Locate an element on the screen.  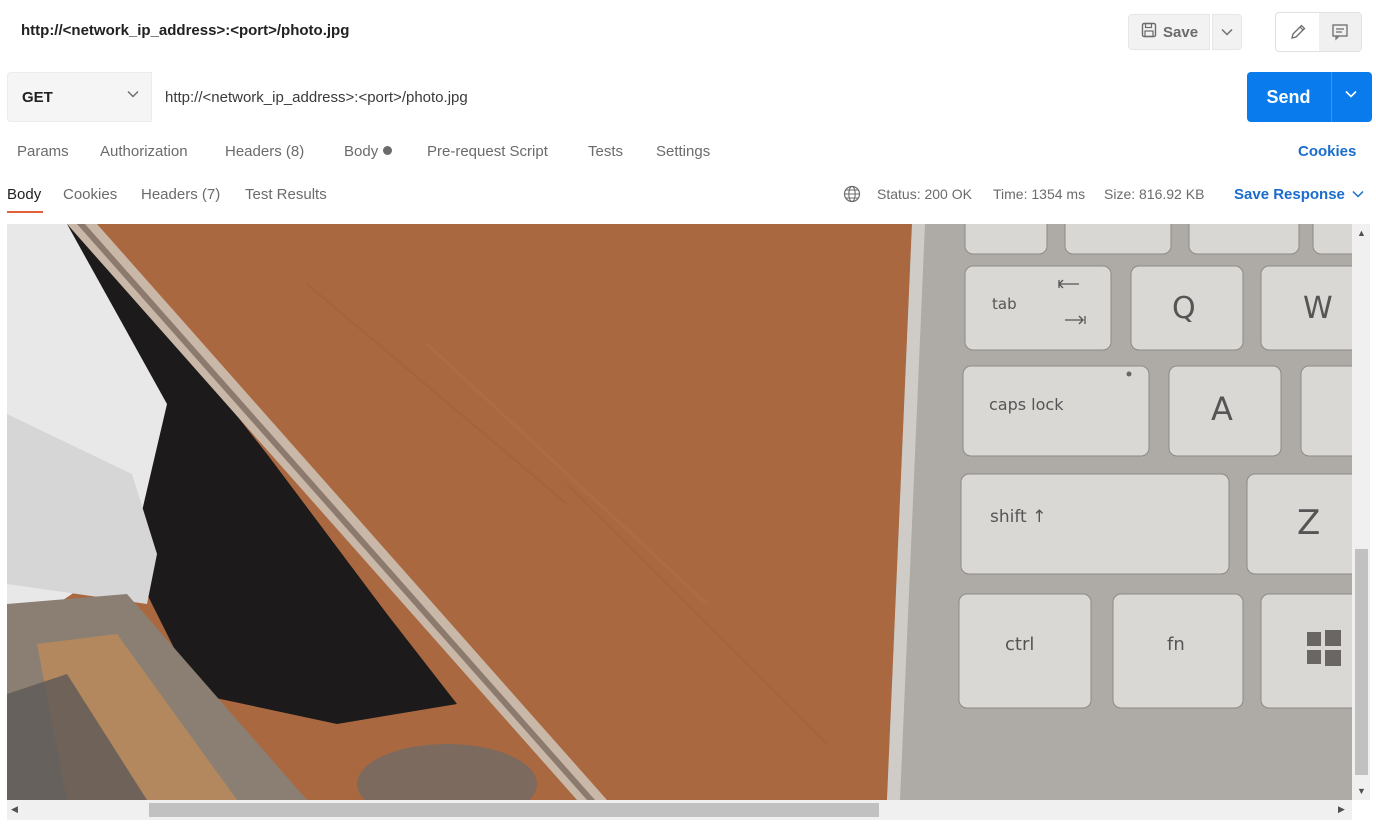
scroll-down-arrow-icon: ▼ is located at coordinates (1361, 791).